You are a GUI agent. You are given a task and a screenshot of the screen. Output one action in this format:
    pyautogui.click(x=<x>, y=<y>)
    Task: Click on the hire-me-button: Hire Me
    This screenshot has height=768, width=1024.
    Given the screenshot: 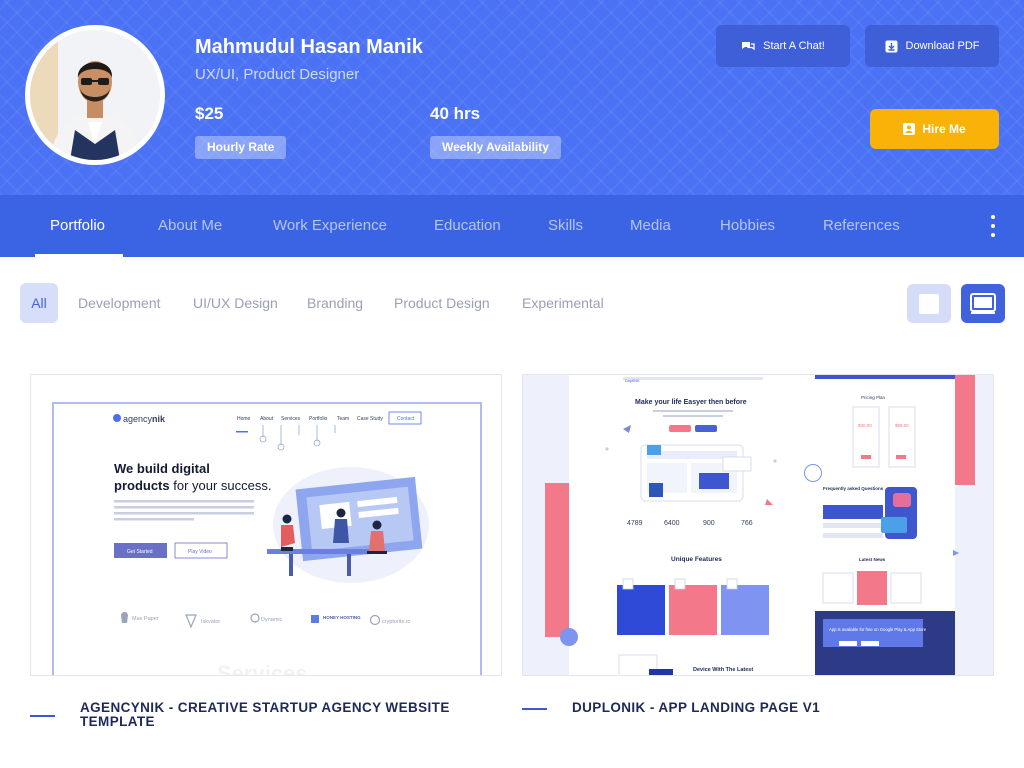 What is the action you would take?
    pyautogui.click(x=934, y=129)
    